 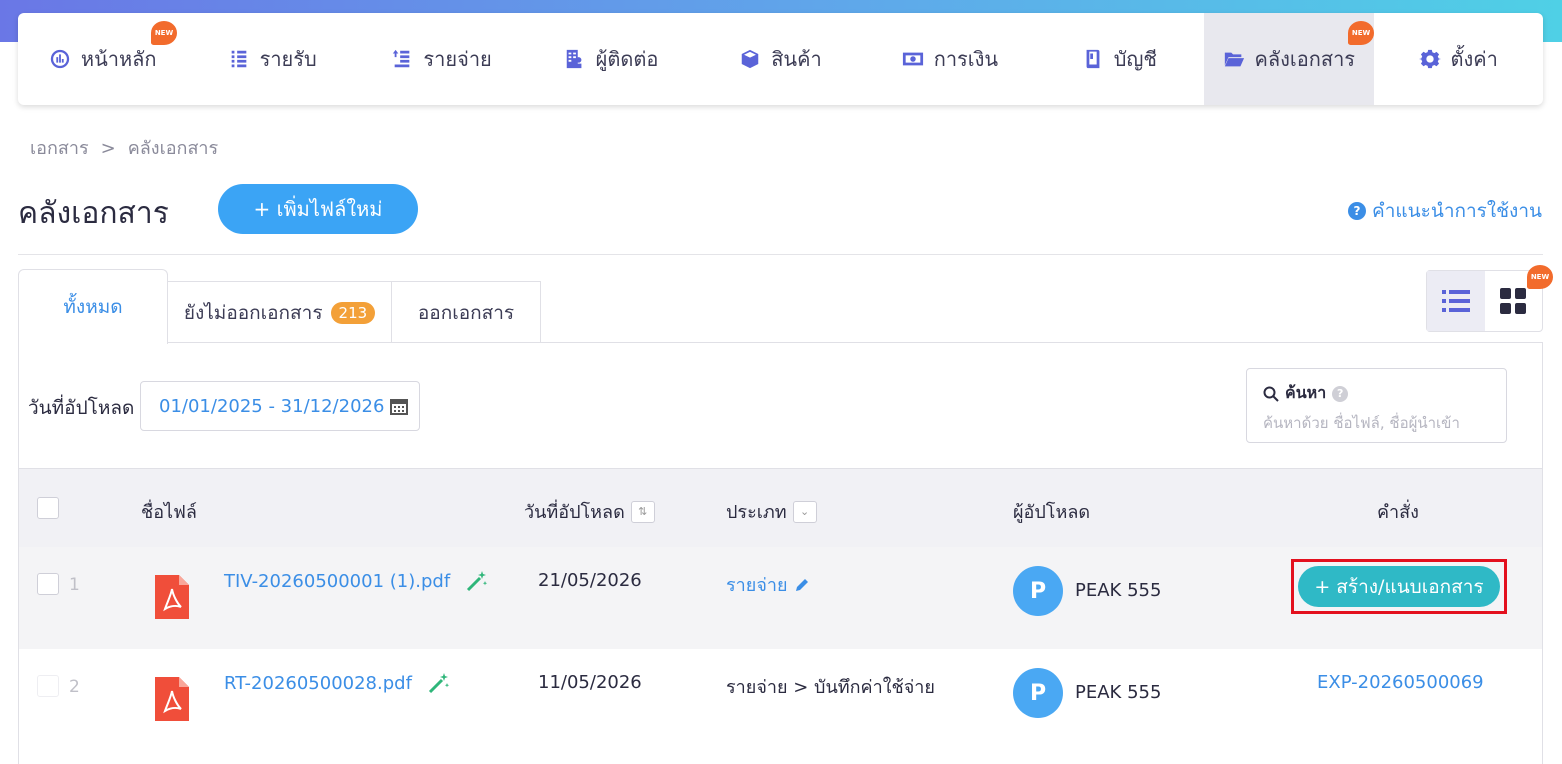 What do you see at coordinates (1398, 512) in the screenshot?
I see `column-command: คำสั่ง` at bounding box center [1398, 512].